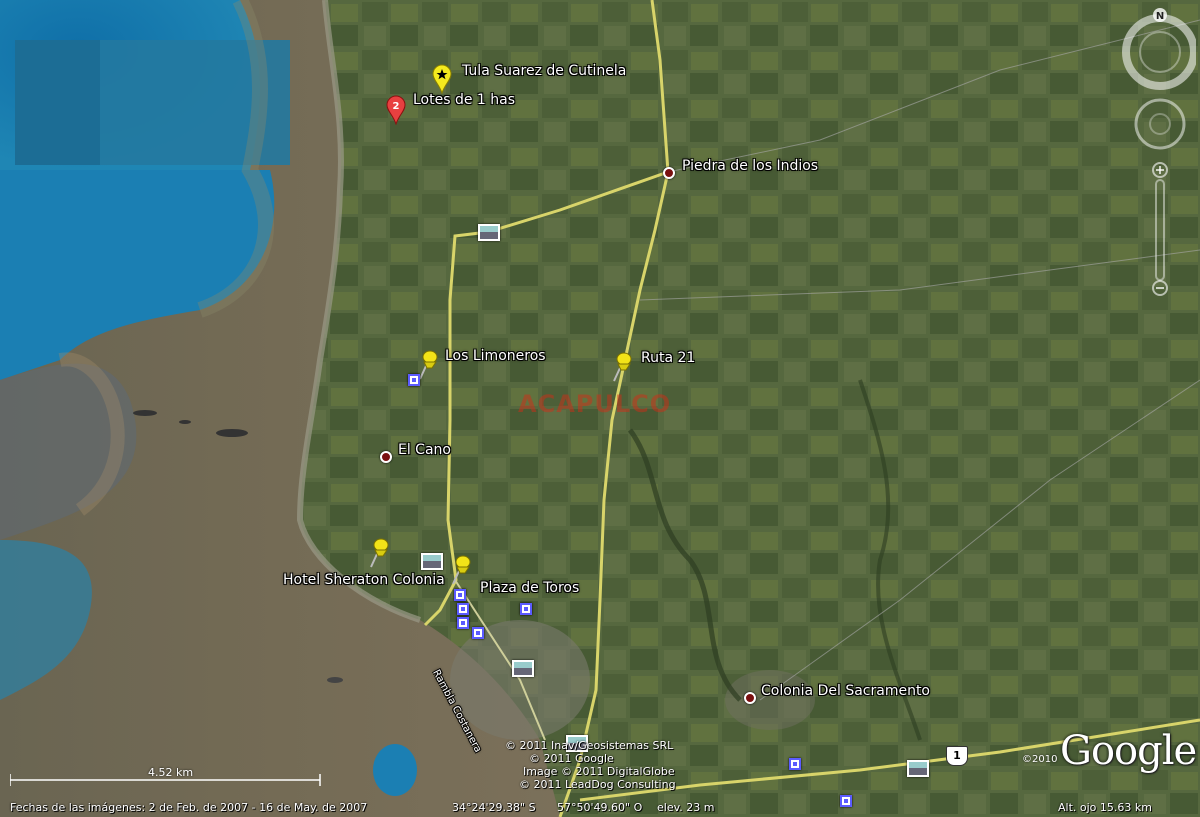 Image resolution: width=1200 pixels, height=817 pixels. Describe the element at coordinates (171, 772) in the screenshot. I see `scale-label: 4.52 km` at that location.